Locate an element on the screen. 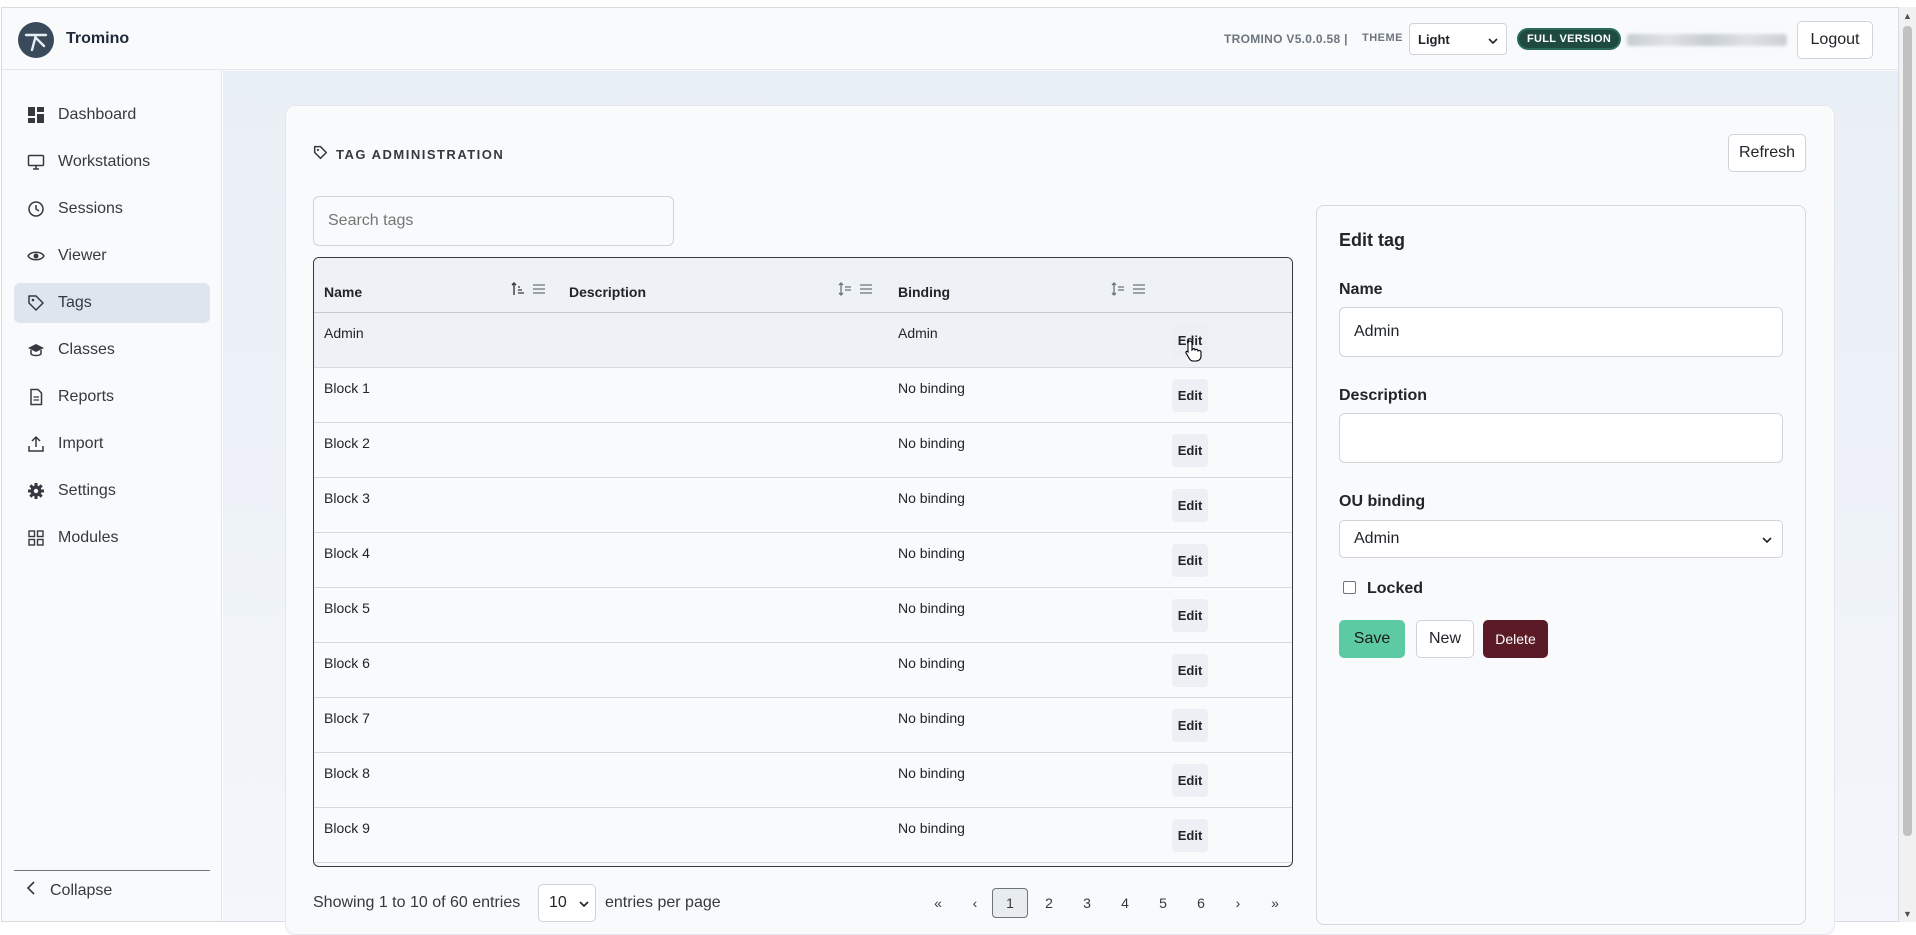  column-header-binding: Binding is located at coordinates (924, 292).